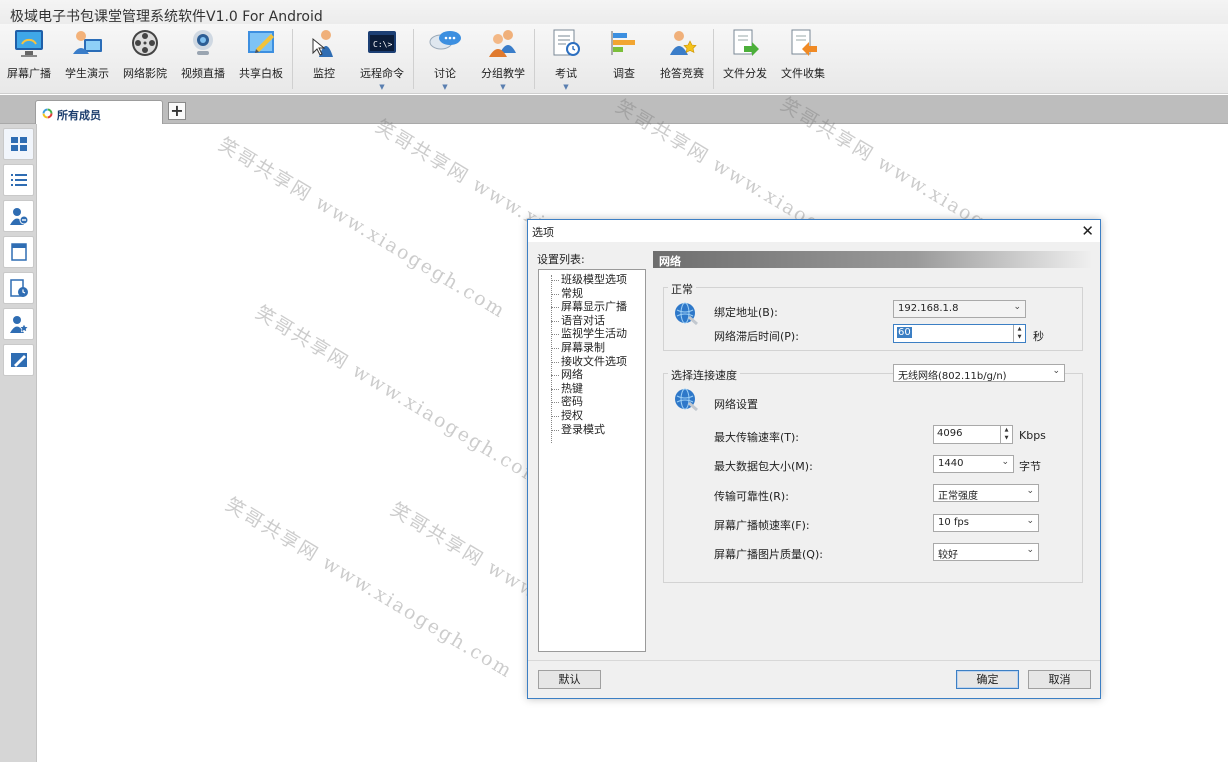 Image resolution: width=1228 pixels, height=762 pixels. What do you see at coordinates (959, 333) in the screenshot?
I see `timeout-spinner: 60 ▲ ▼` at bounding box center [959, 333].